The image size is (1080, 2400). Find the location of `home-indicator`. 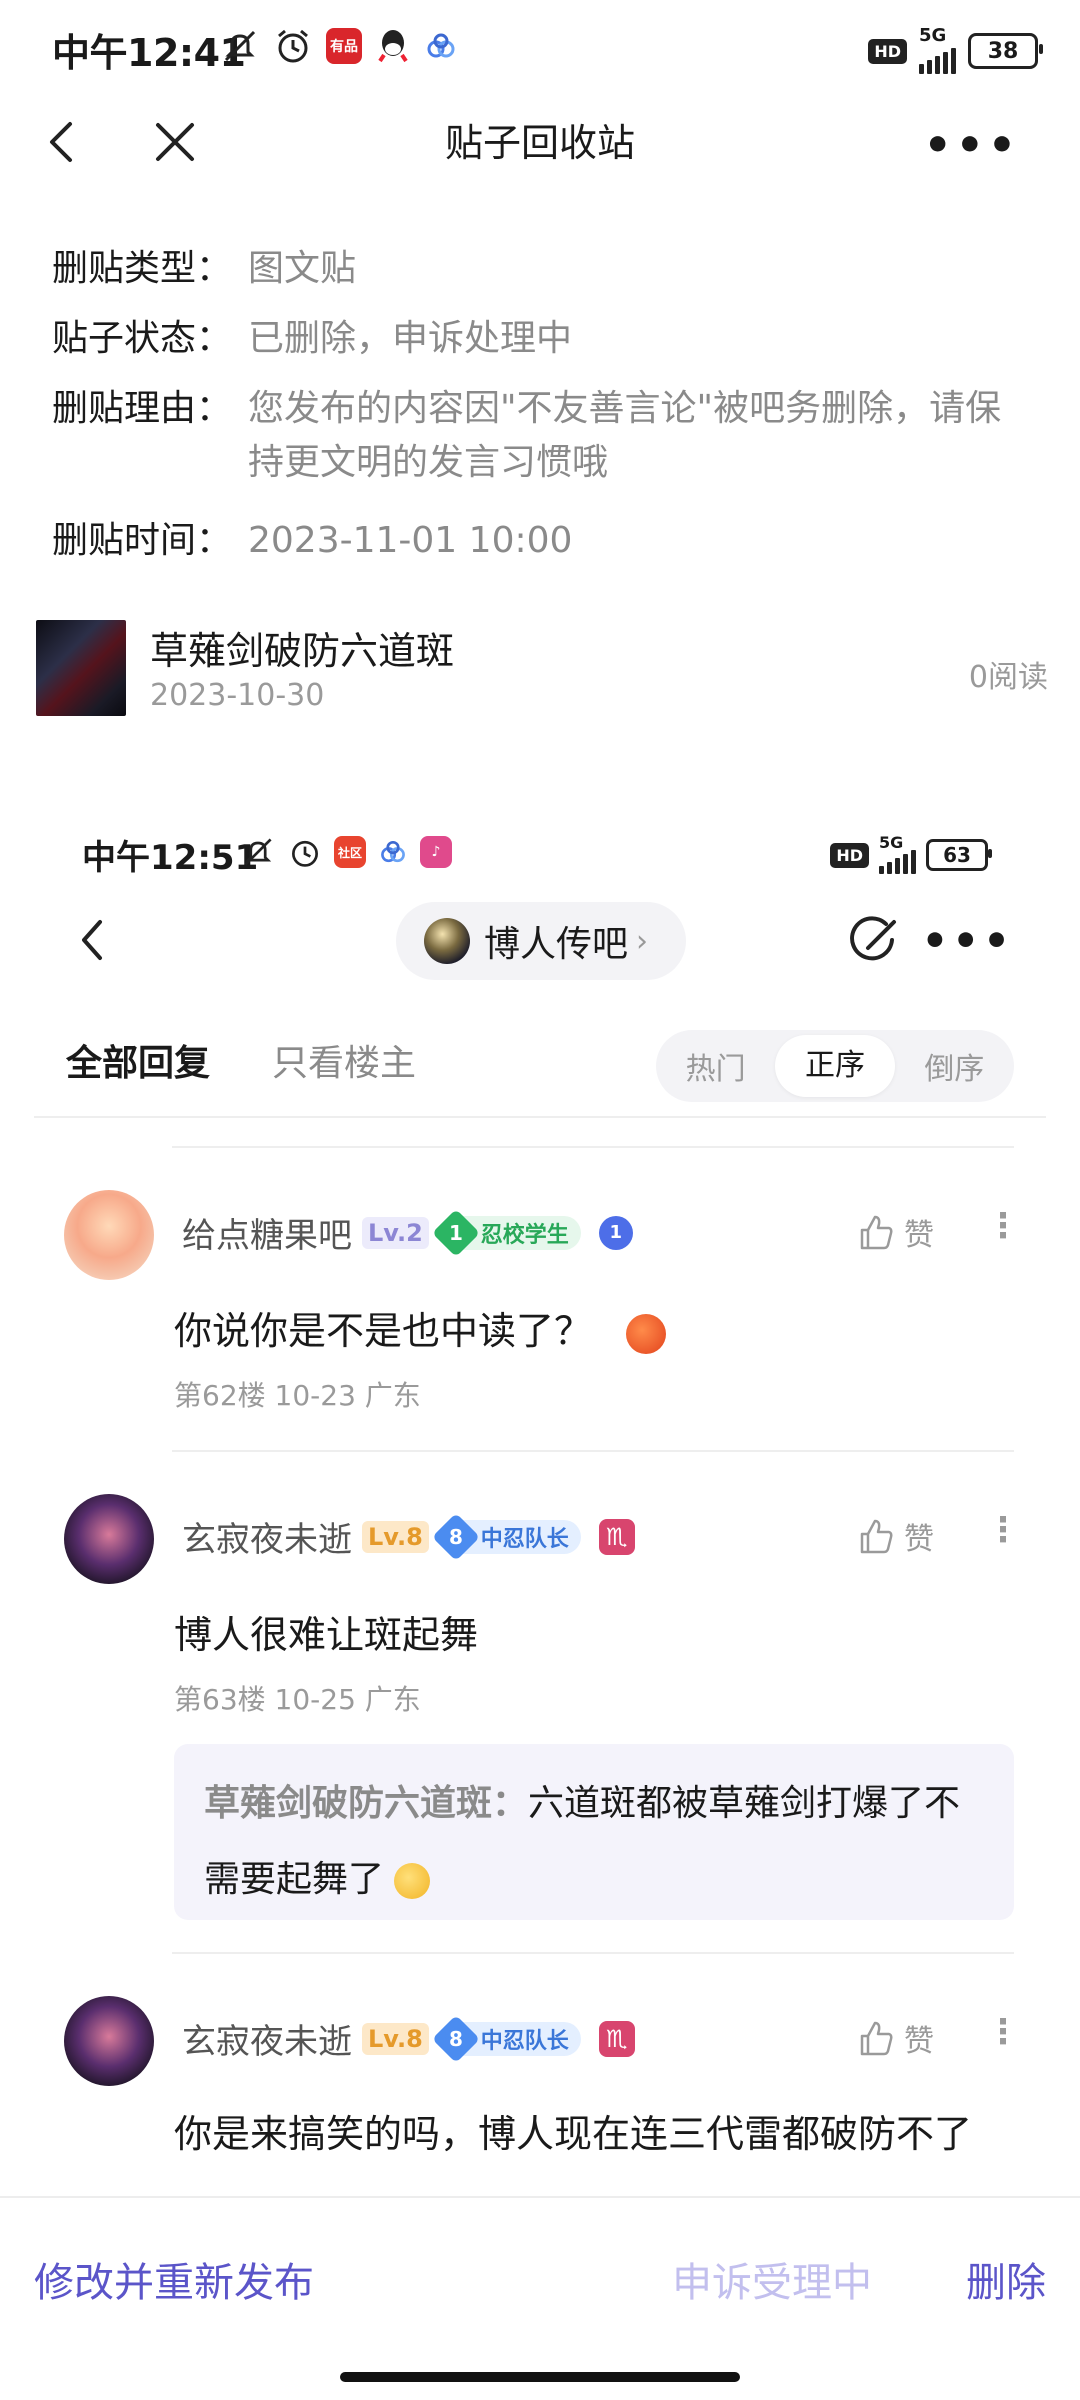

home-indicator is located at coordinates (540, 2377).